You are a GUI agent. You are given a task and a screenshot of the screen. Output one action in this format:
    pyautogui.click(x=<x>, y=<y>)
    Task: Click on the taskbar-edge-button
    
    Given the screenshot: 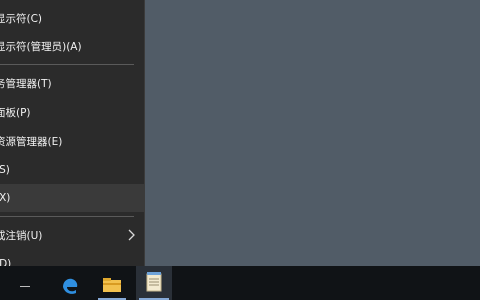 What is the action you would take?
    pyautogui.click(x=70, y=283)
    